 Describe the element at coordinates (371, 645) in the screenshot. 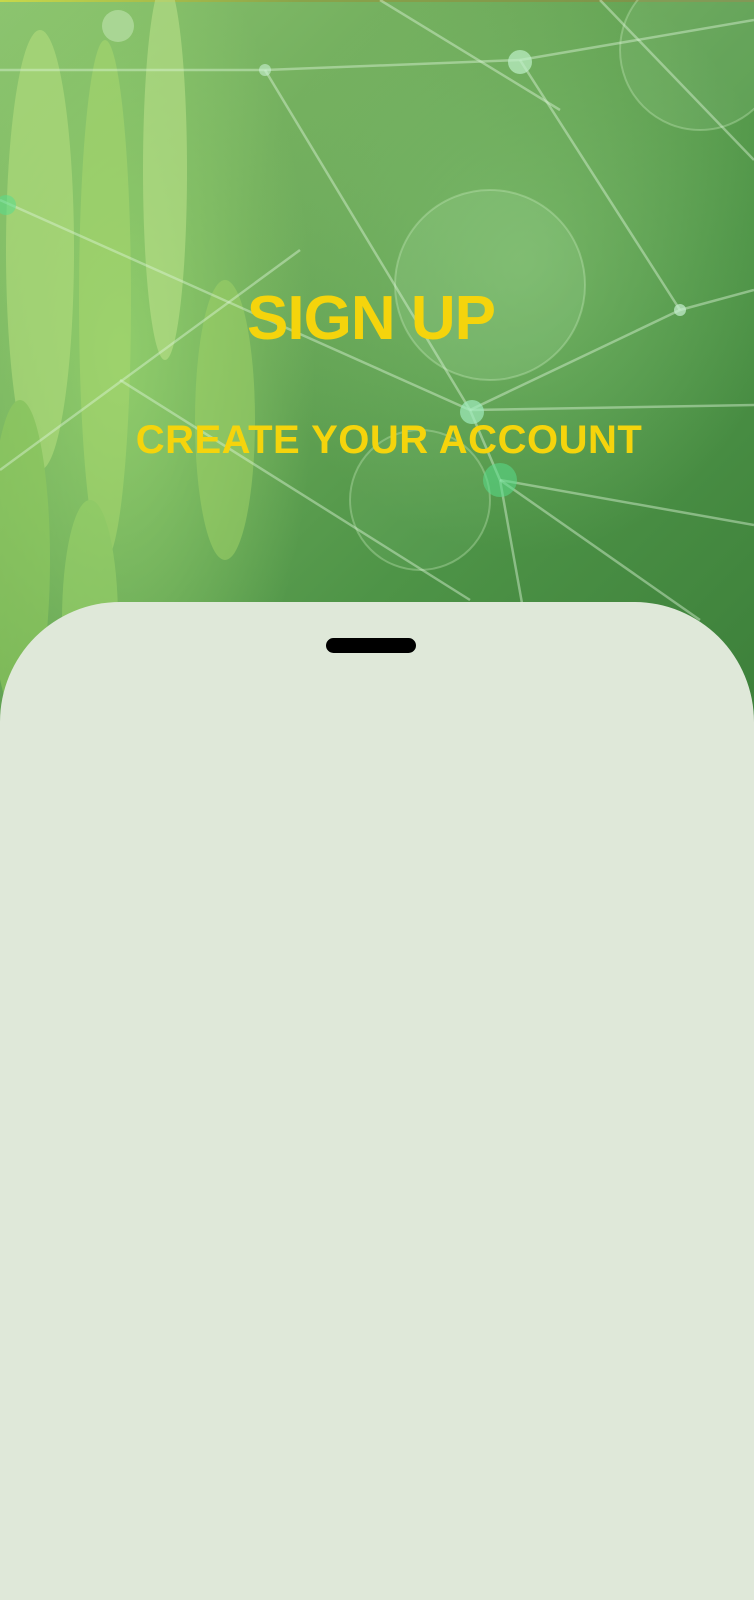

I see `sheet-drag-handle` at that location.